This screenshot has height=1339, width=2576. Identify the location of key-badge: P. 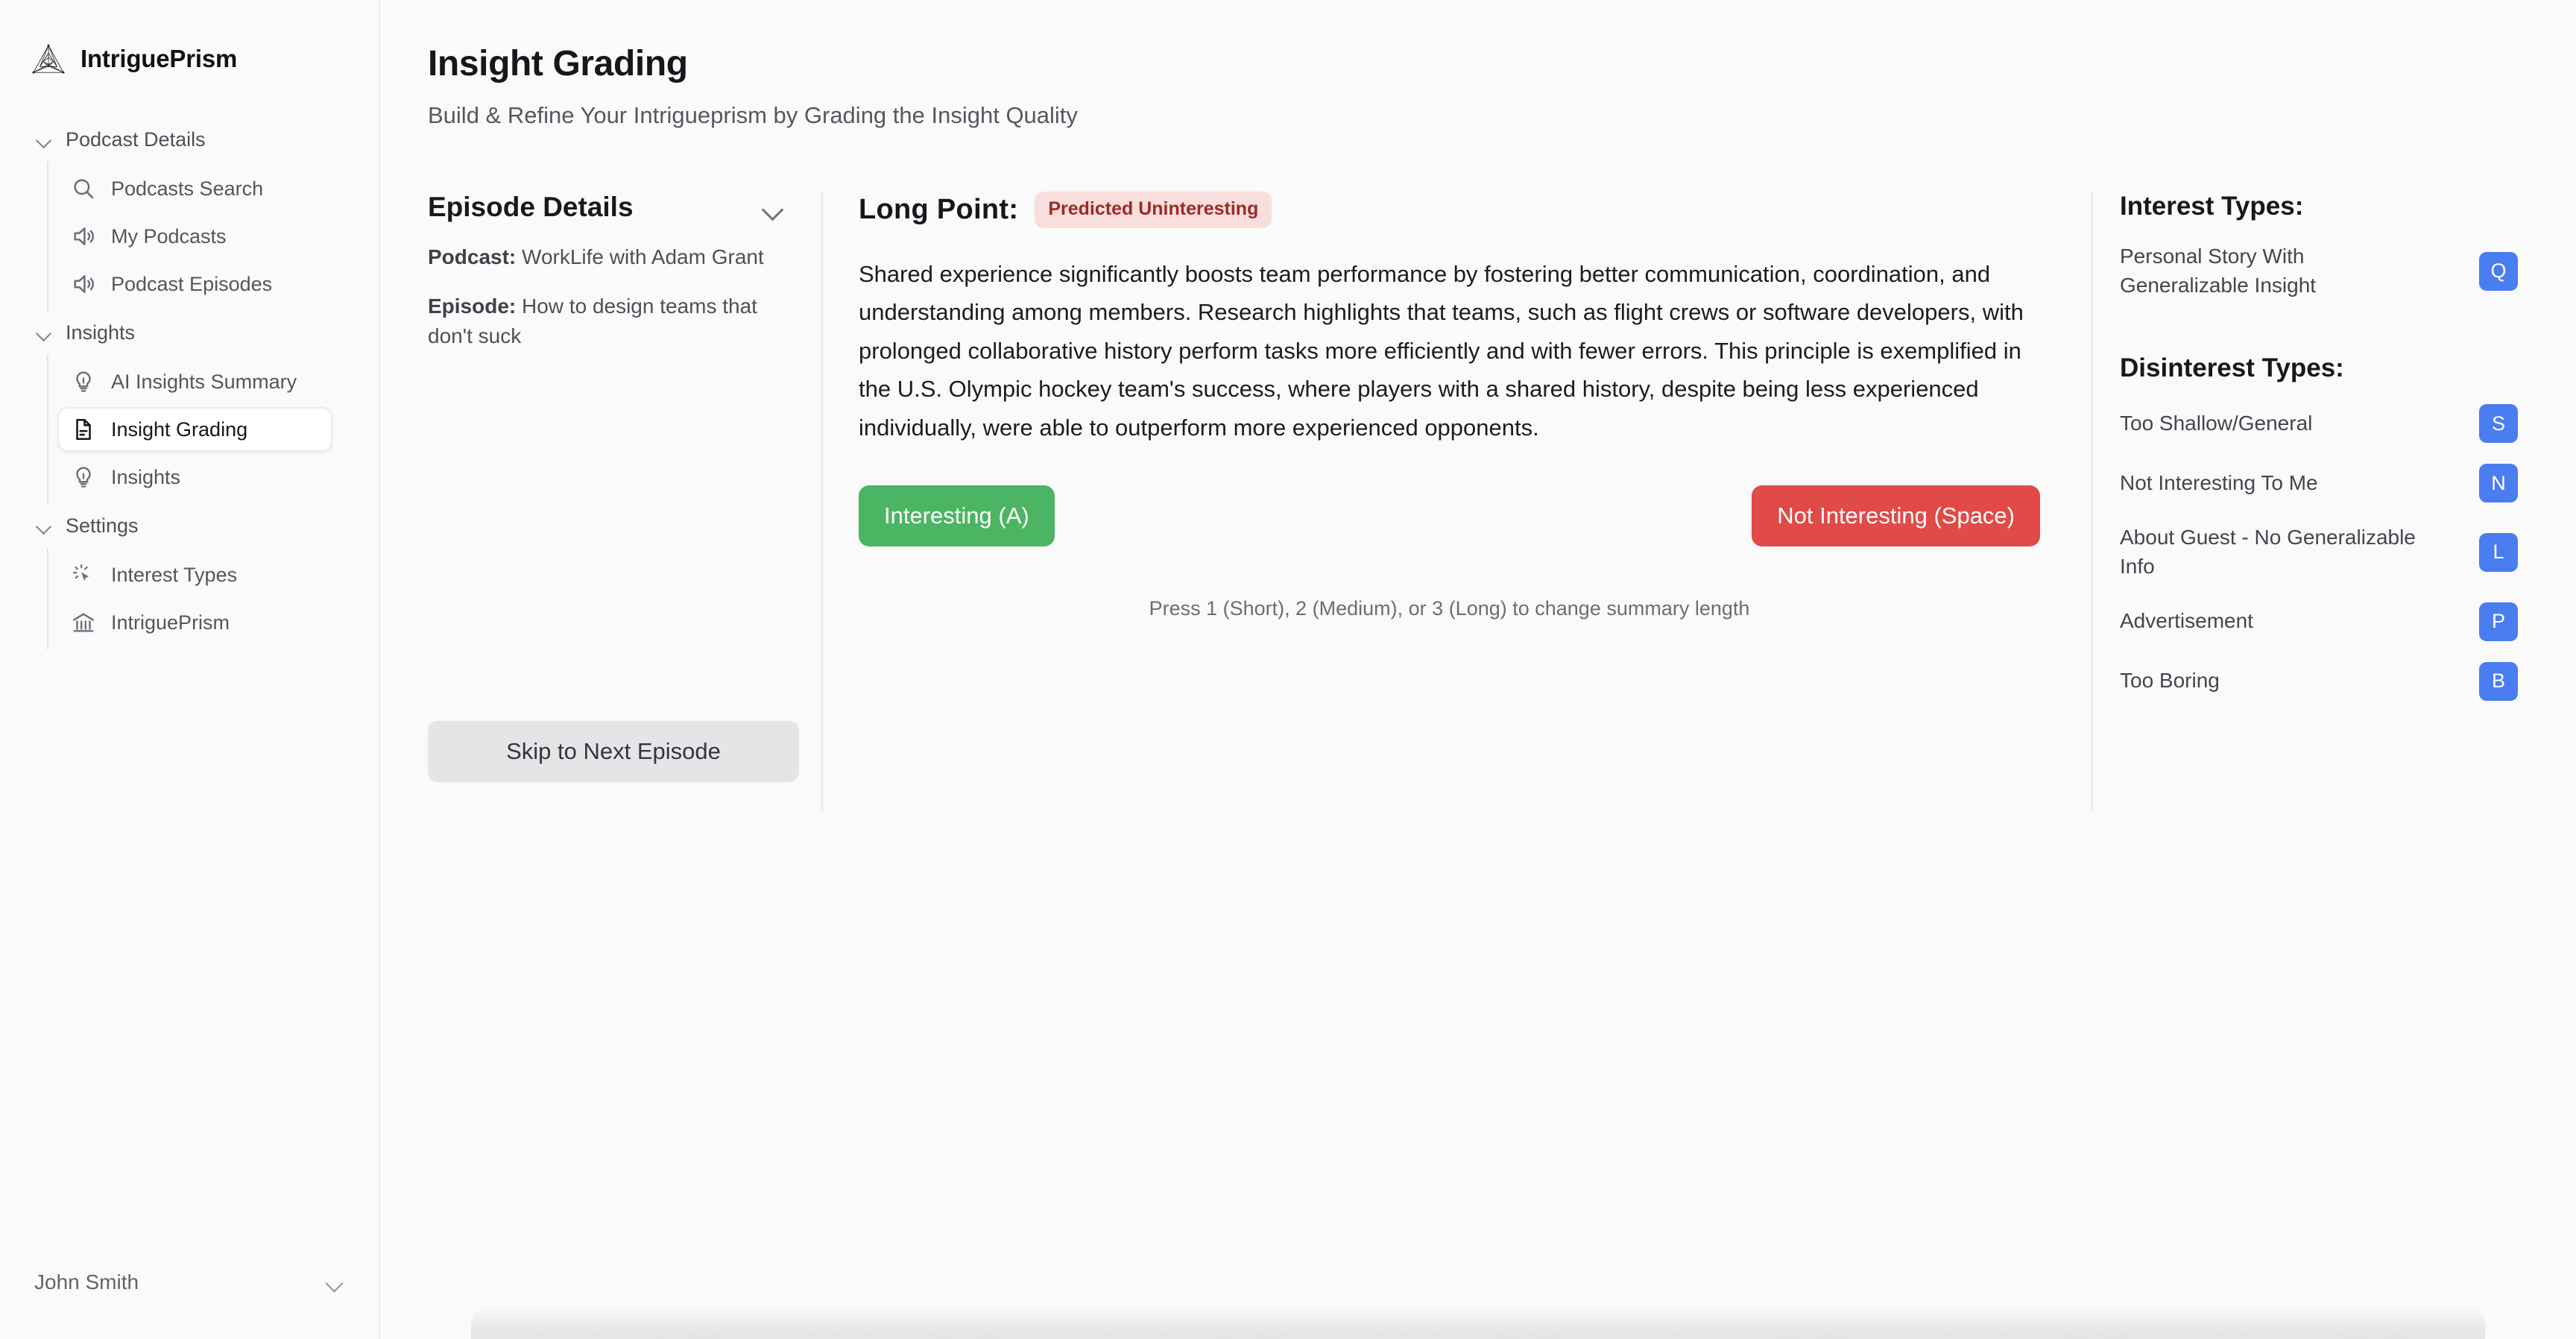
(2498, 621).